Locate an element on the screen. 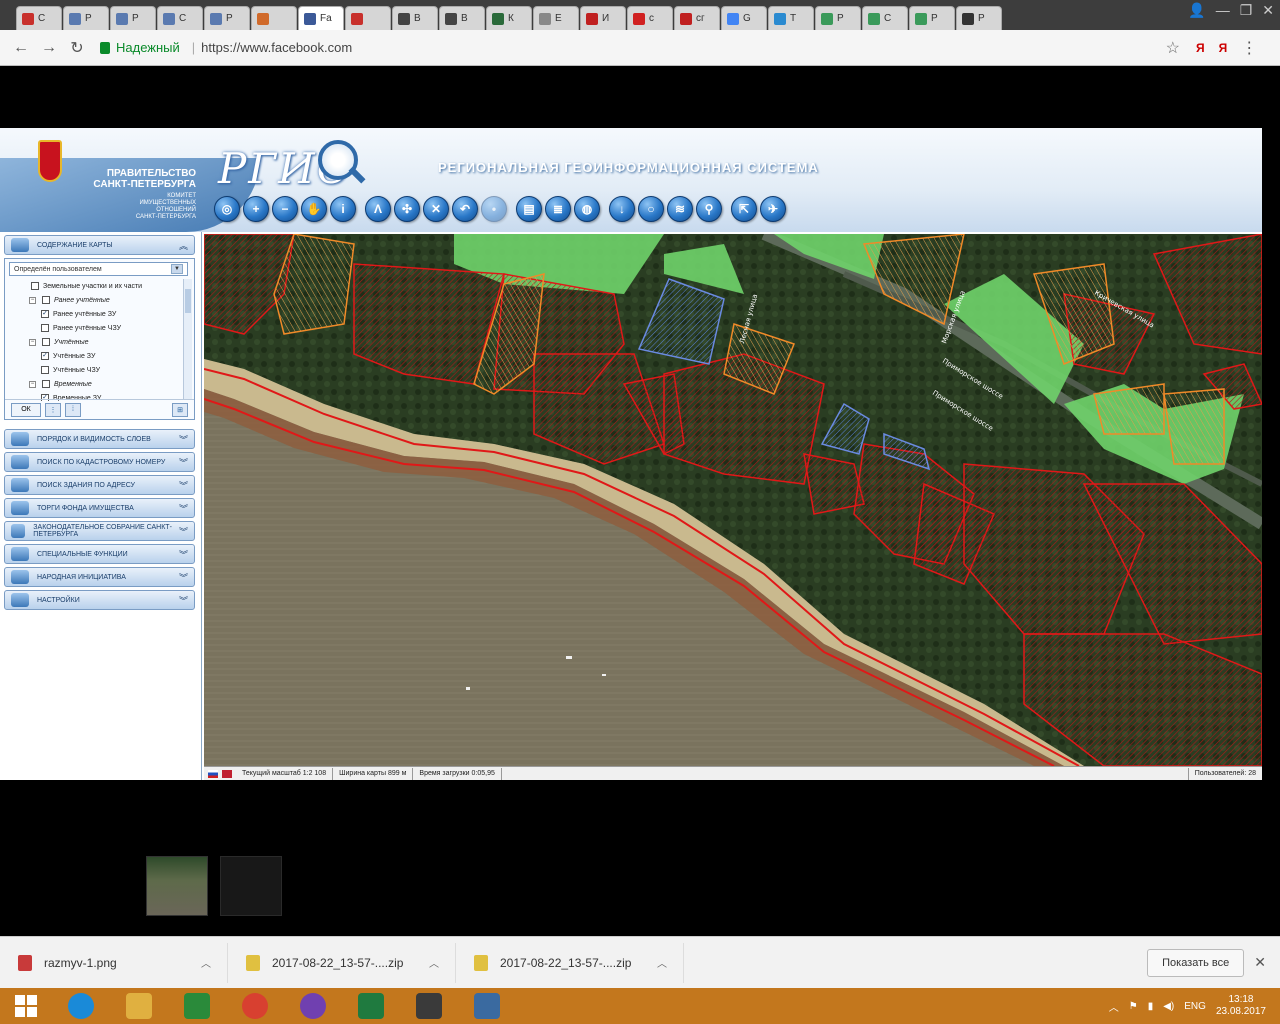 The width and height of the screenshot is (1280, 1024). taskbar-app-notepad is located at coordinates (429, 1006).